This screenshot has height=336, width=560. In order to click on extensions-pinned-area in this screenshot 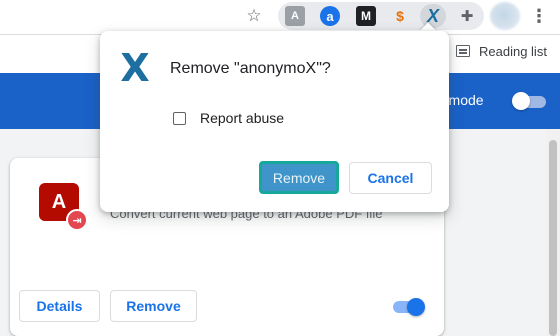, I will do `click(381, 16)`.